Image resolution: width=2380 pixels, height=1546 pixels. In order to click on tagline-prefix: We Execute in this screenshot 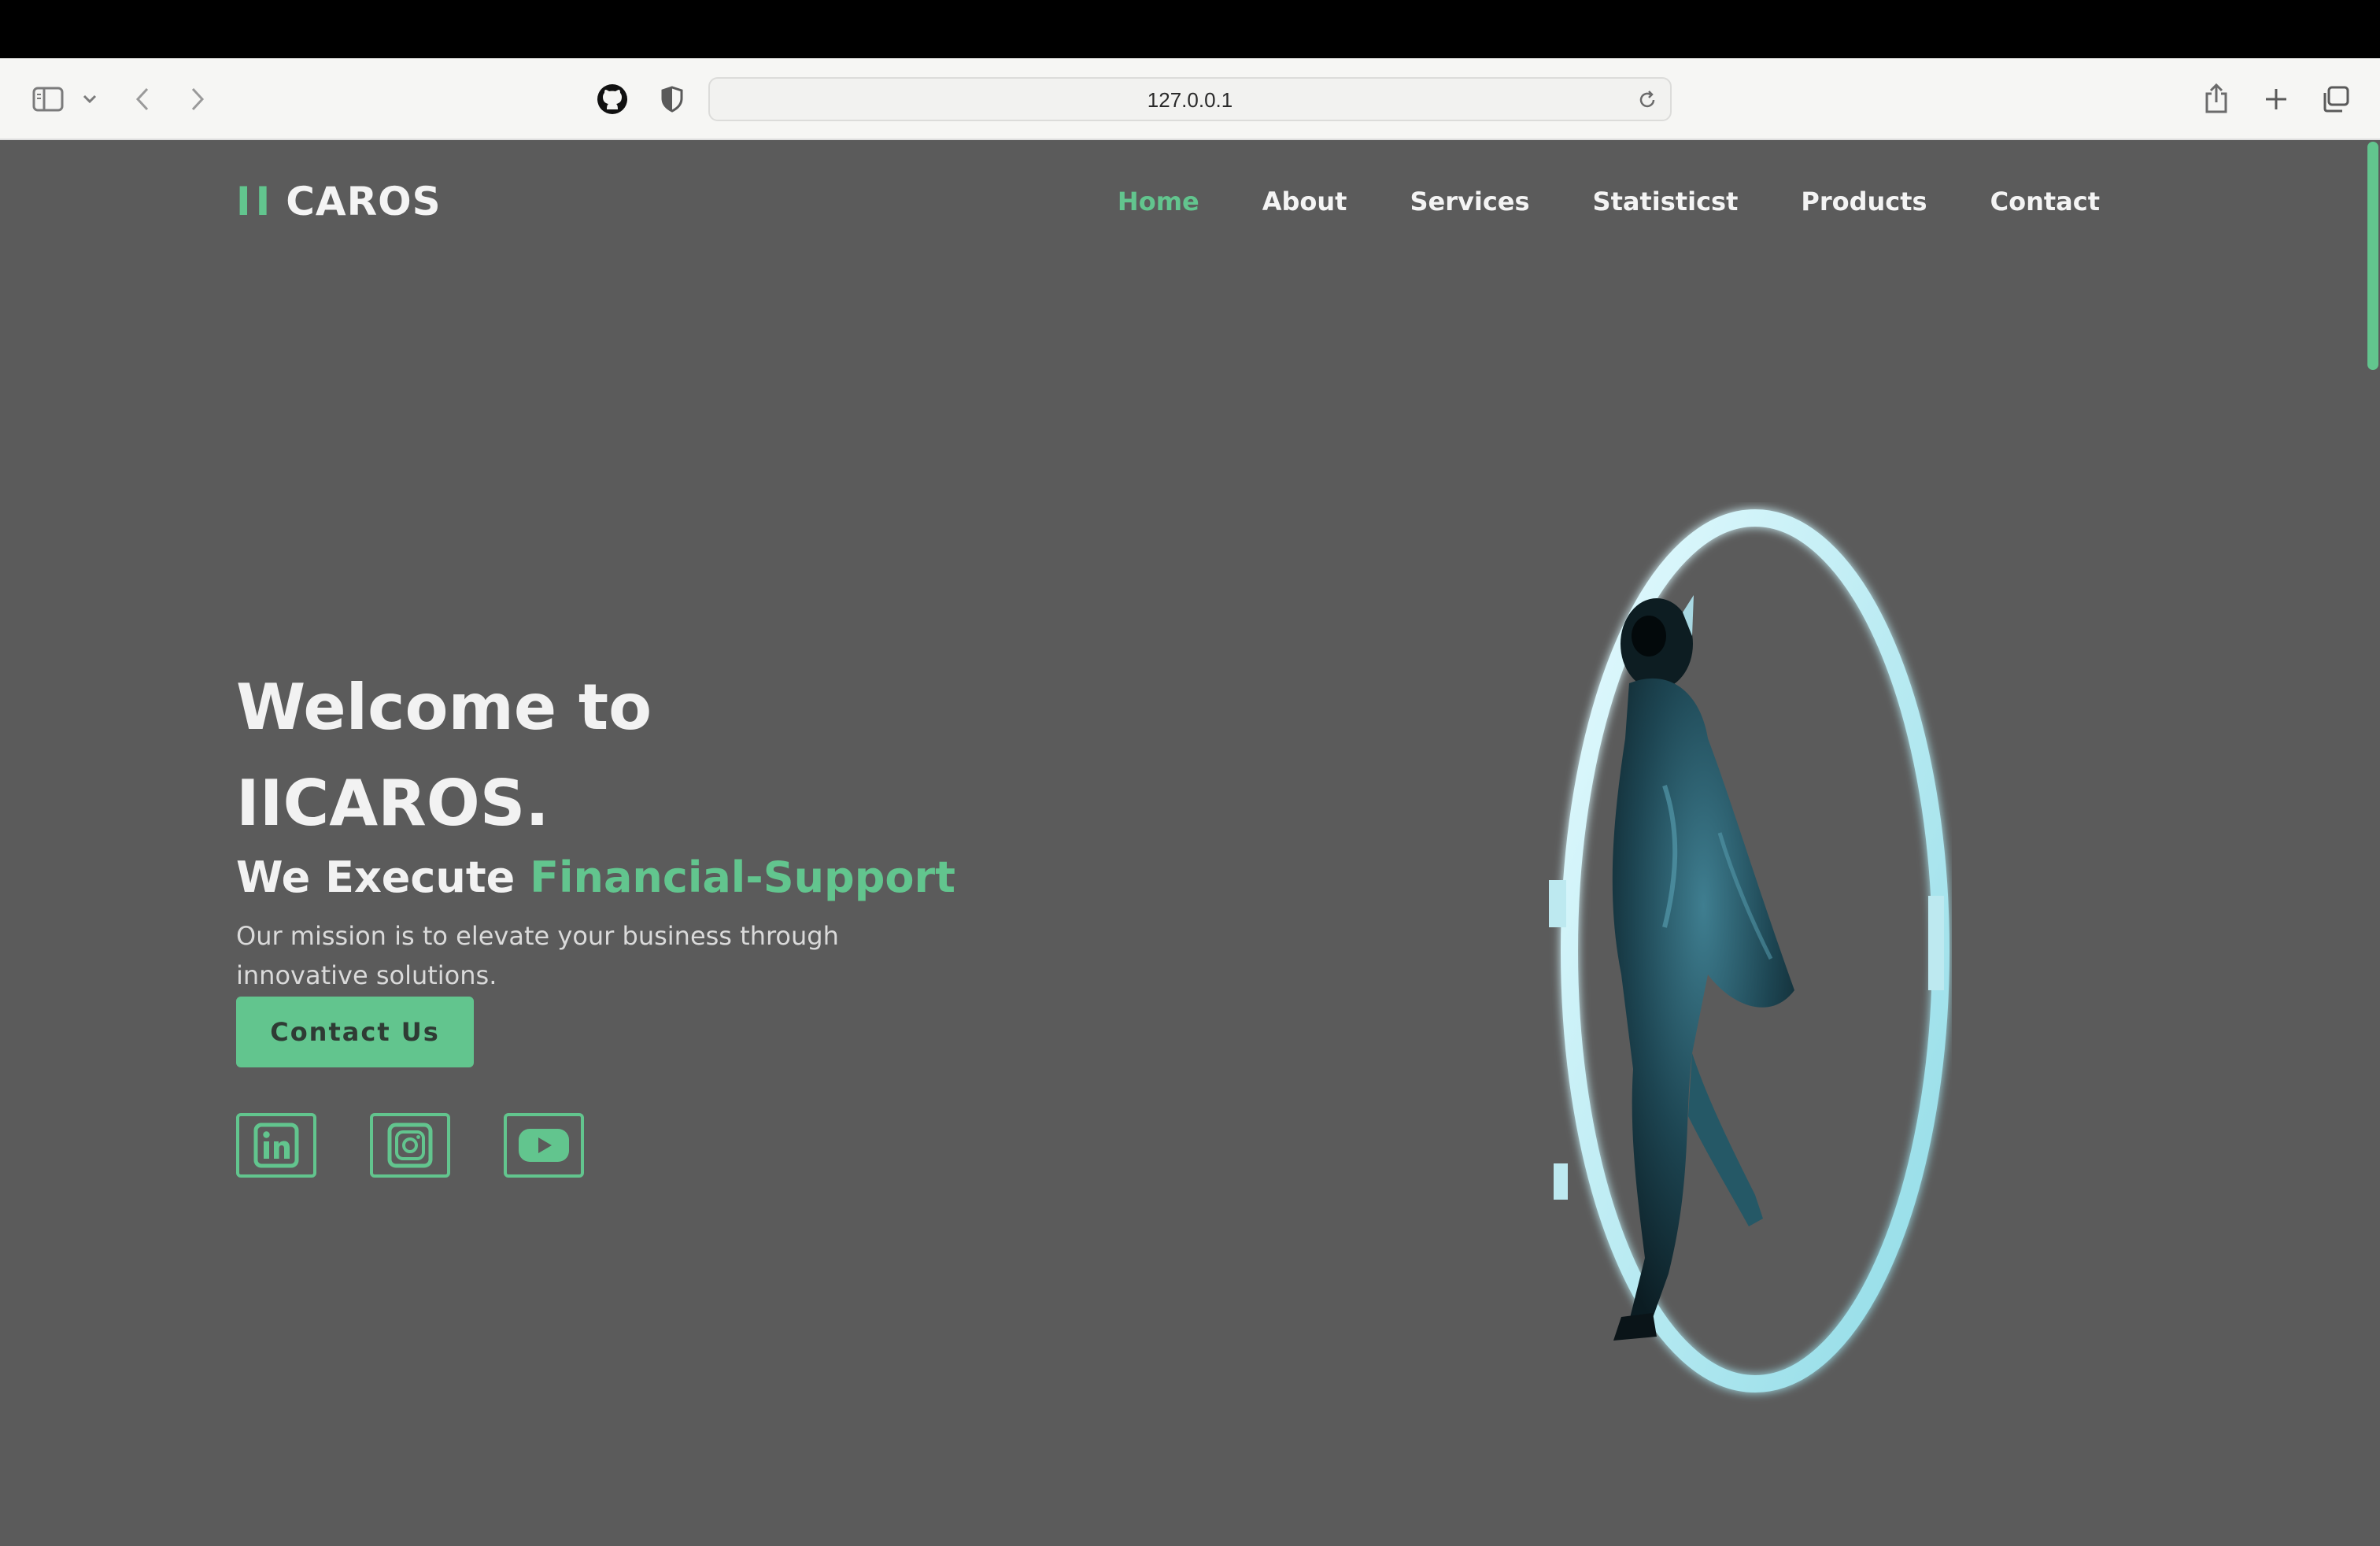, I will do `click(376, 877)`.